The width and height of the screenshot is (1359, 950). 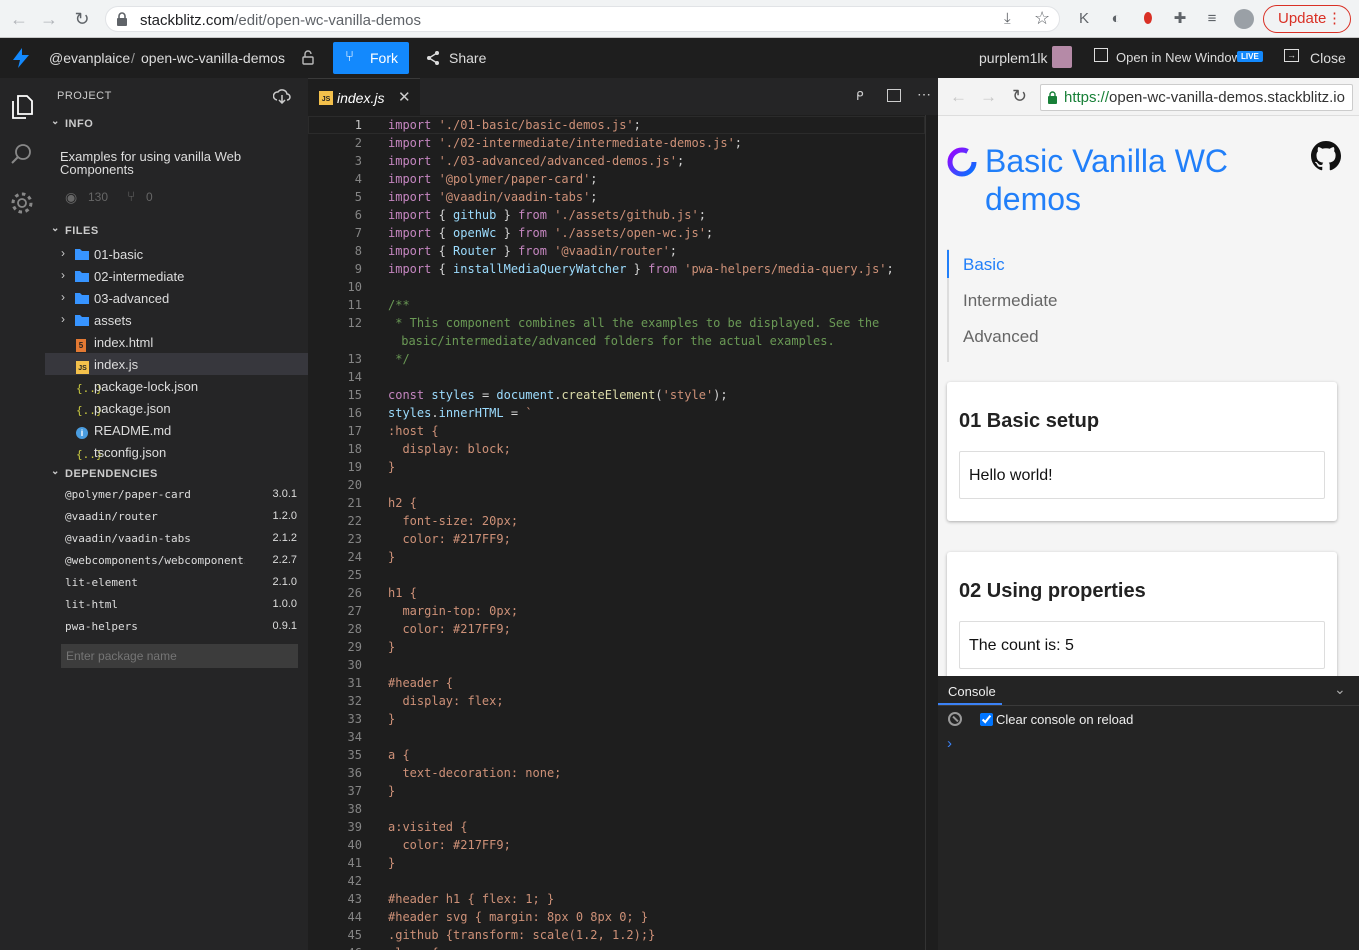 I want to click on split-editor-icon, so click(x=894, y=95).